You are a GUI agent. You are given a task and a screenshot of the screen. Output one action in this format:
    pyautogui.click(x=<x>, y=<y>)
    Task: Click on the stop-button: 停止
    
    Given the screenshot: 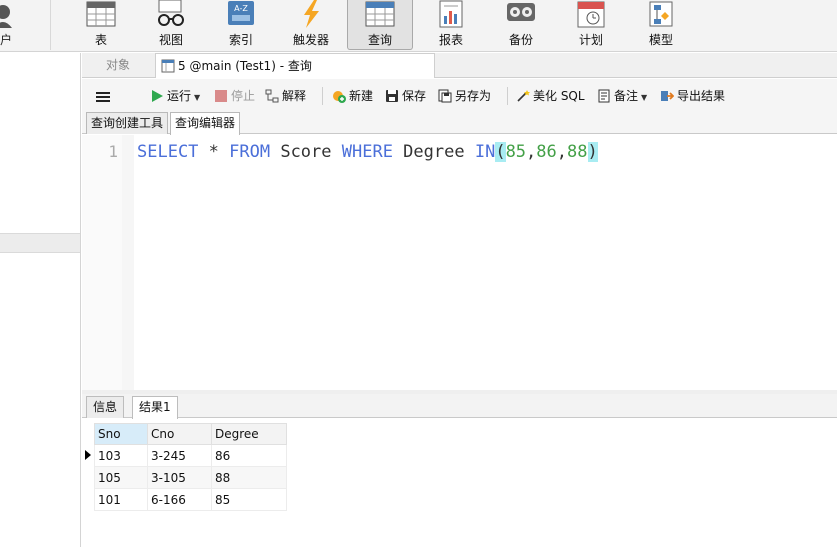 What is the action you would take?
    pyautogui.click(x=234, y=96)
    